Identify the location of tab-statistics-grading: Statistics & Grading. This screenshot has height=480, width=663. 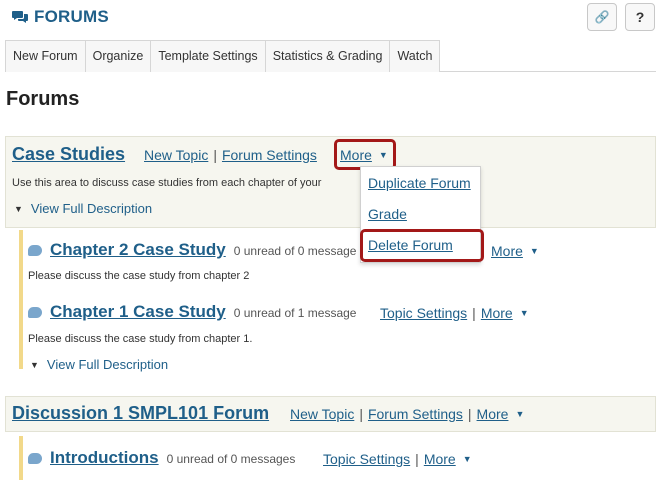
(327, 56).